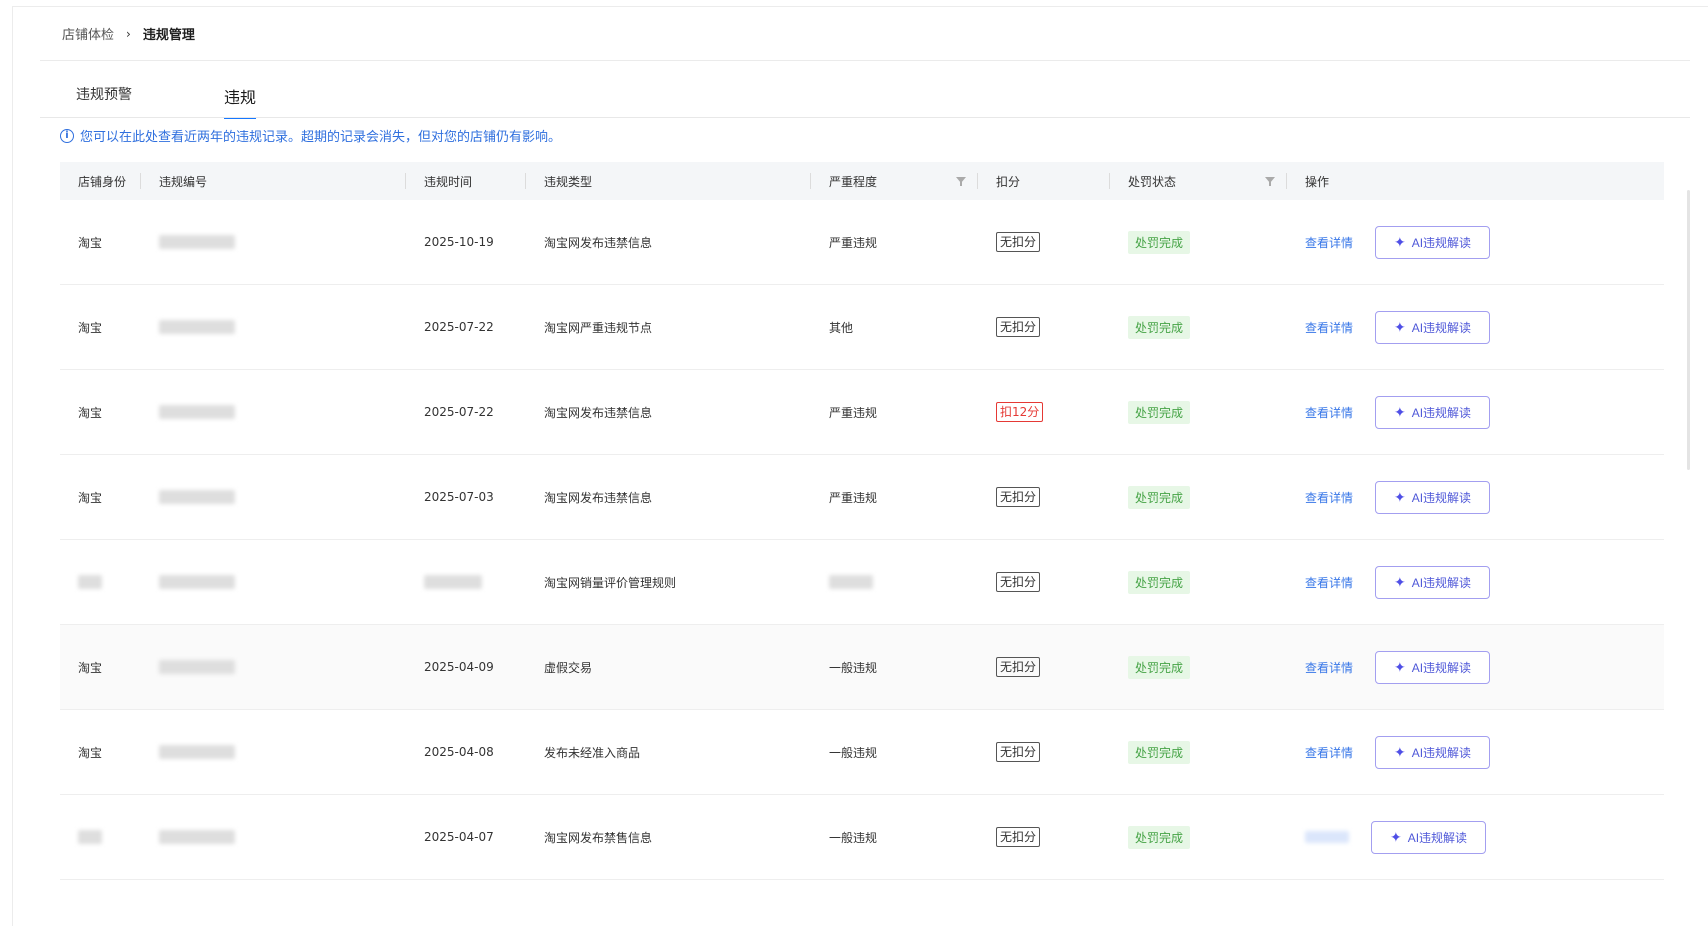  I want to click on info-icon: i, so click(67, 135).